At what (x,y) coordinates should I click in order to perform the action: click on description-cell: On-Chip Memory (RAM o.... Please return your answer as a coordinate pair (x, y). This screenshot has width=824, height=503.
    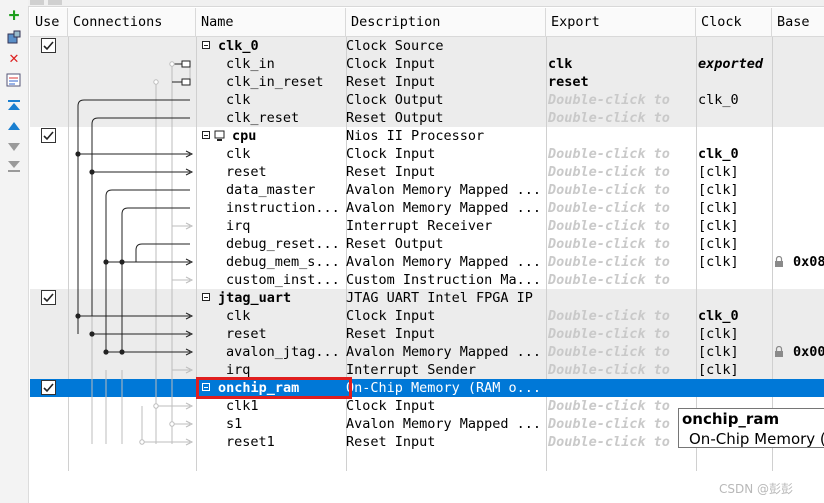
    Looking at the image, I should click on (444, 388).